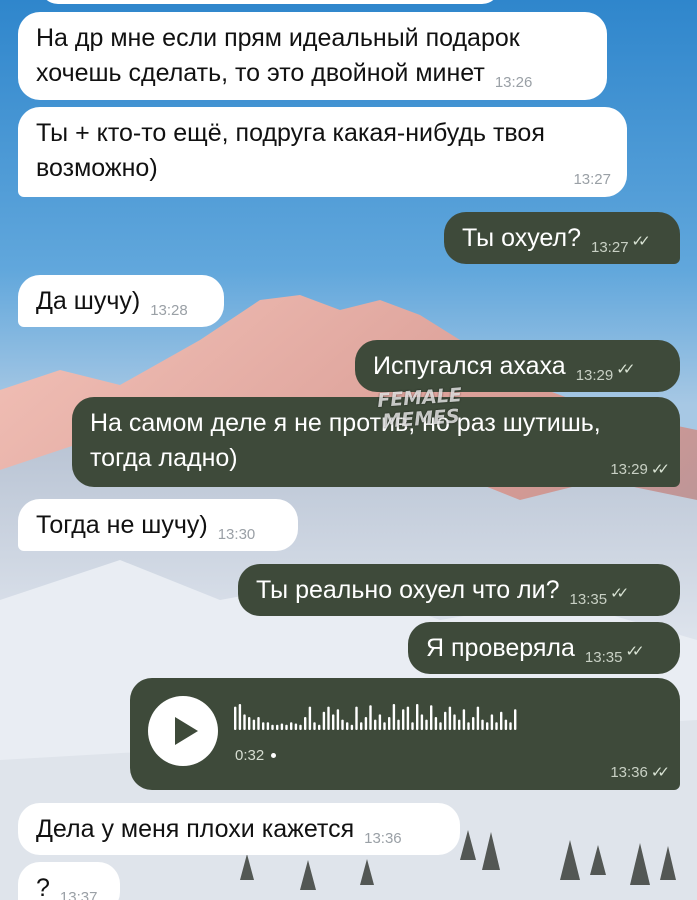 This screenshot has height=900, width=697. What do you see at coordinates (405, 734) in the screenshot?
I see `voice-message: 0:32 13:36 ✓✓` at bounding box center [405, 734].